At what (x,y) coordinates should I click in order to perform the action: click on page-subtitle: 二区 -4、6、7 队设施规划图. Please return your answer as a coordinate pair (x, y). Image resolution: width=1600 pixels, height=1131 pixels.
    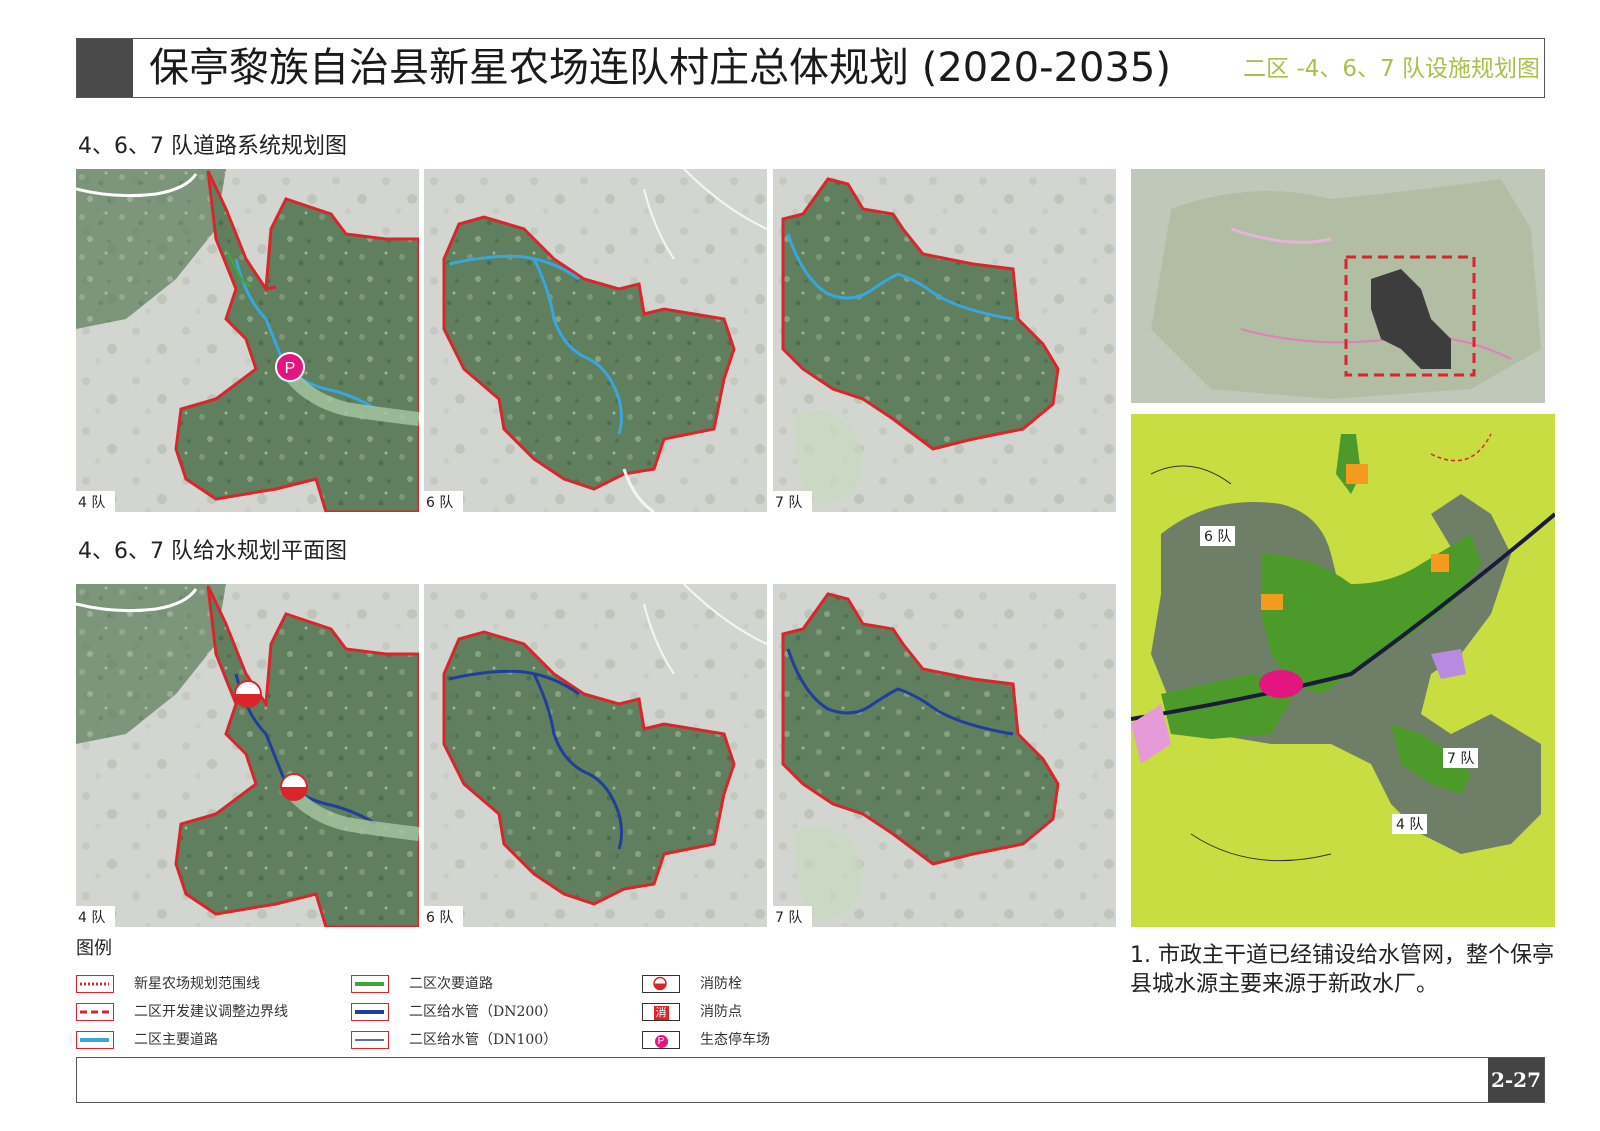
    Looking at the image, I should click on (1391, 69).